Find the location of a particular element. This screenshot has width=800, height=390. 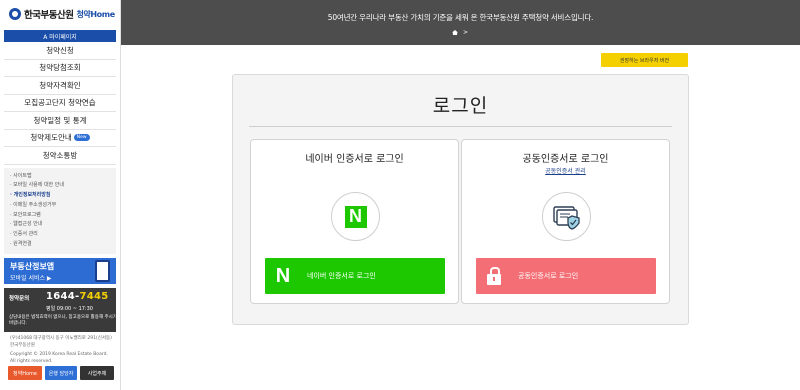

sidebar-item-label: 청약신청 is located at coordinates (60, 50).